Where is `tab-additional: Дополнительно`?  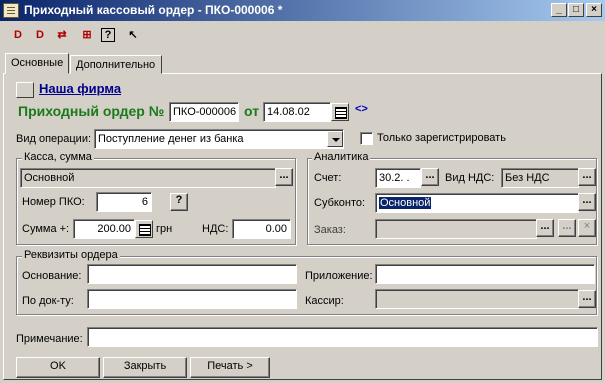
tab-additional: Дополнительно is located at coordinates (116, 64).